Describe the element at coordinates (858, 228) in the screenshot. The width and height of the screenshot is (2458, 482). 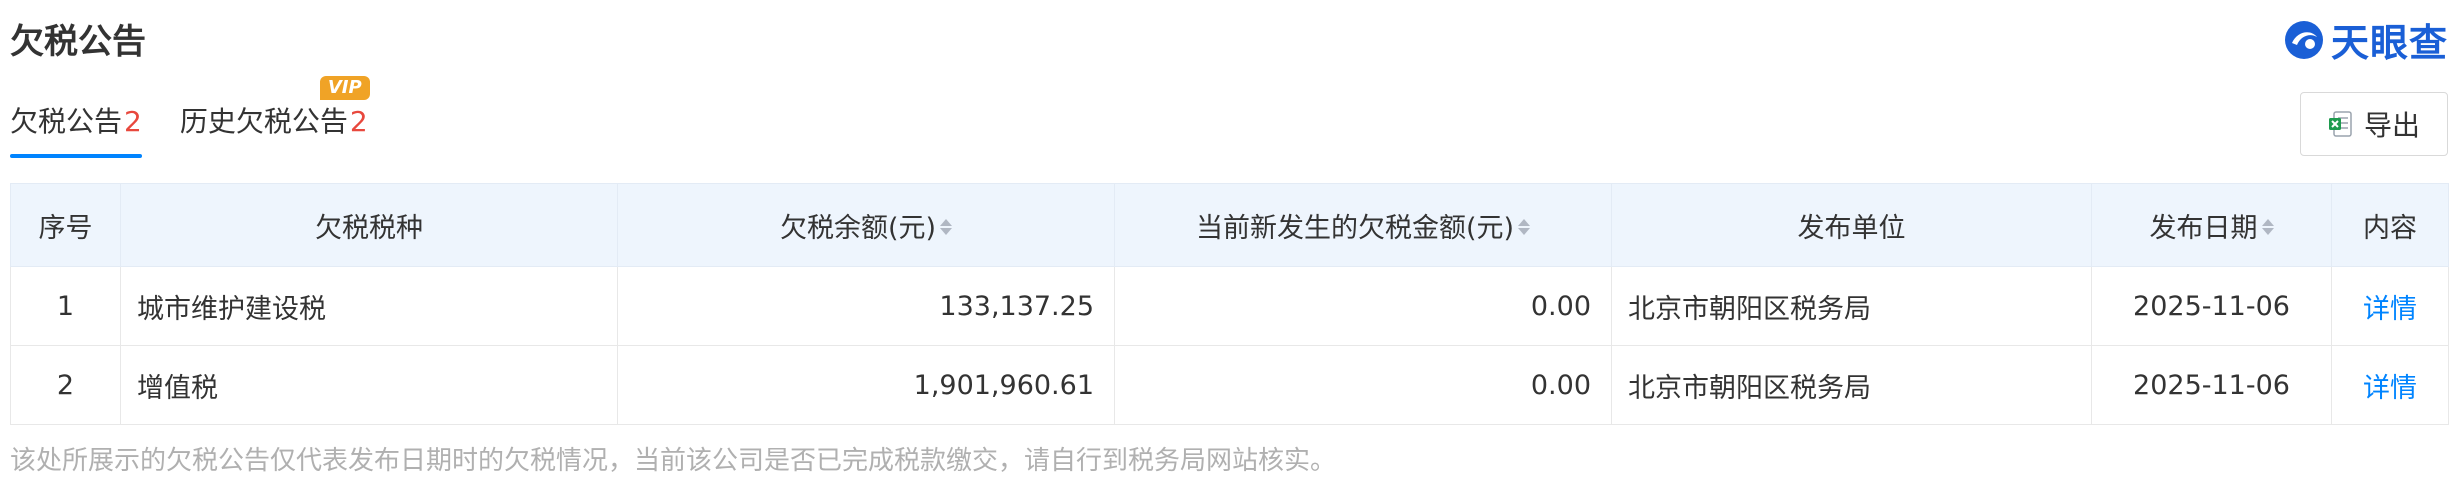
I see `col-header-label: 欠税余额(元)` at that location.